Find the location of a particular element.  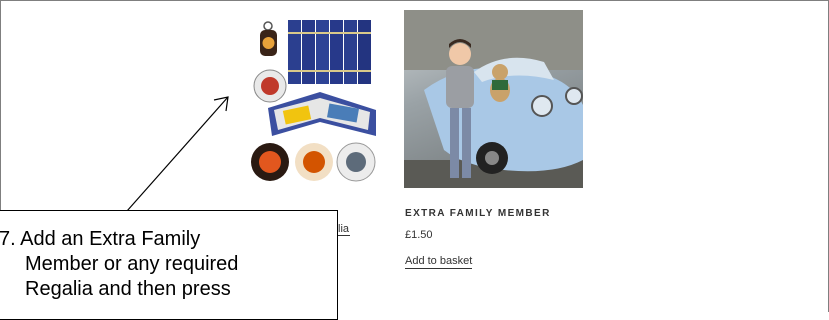

product-title: EXTRA FAMILY MEMBER is located at coordinates (478, 213).